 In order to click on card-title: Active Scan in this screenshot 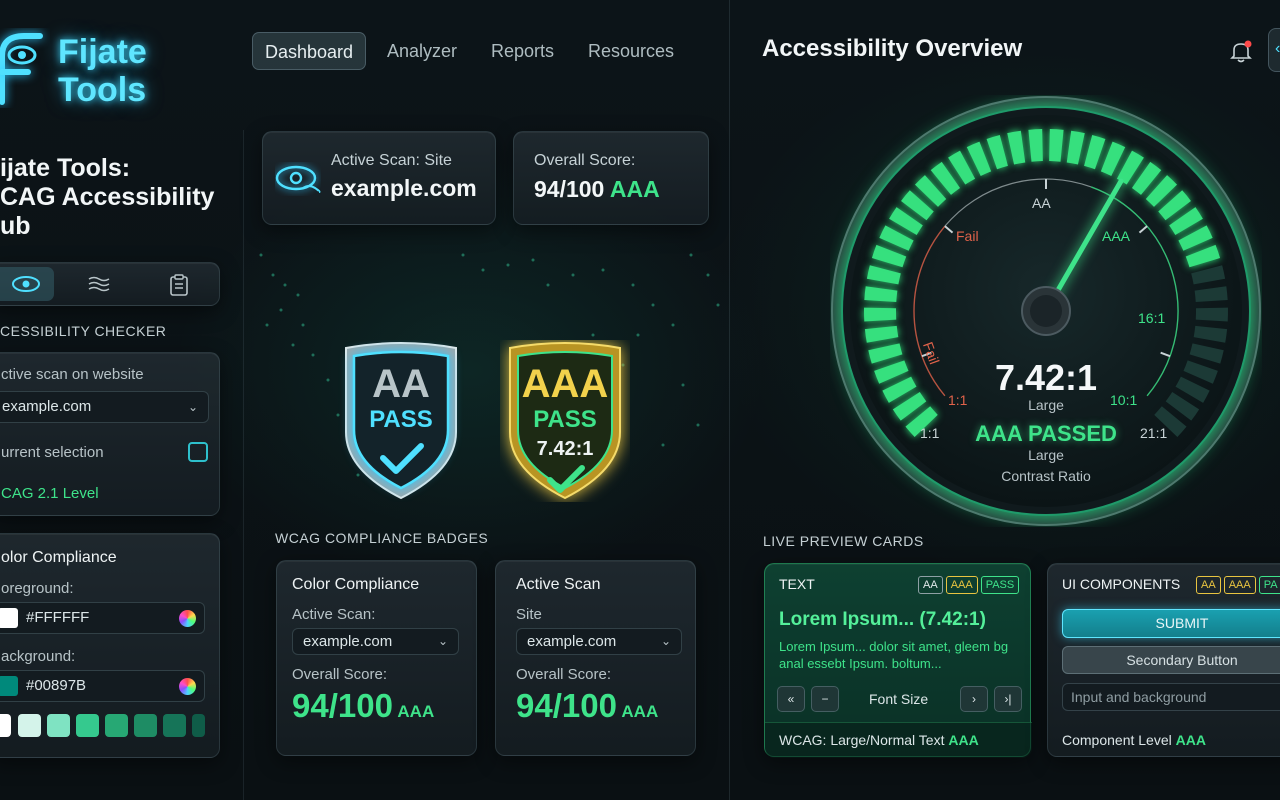, I will do `click(558, 584)`.